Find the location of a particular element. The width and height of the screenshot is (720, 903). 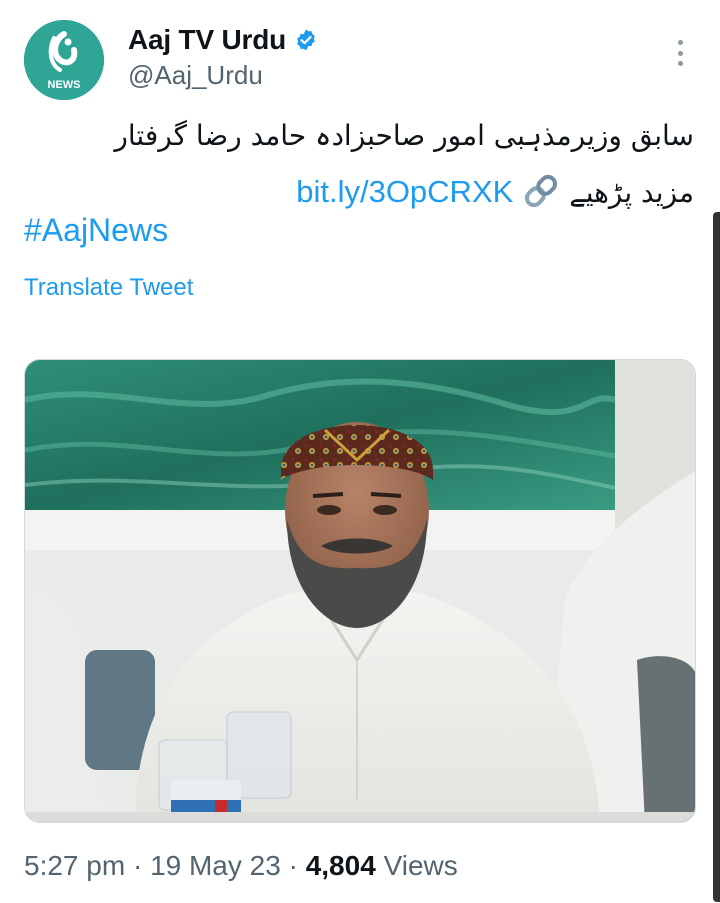

avatar: NEWS is located at coordinates (64, 60).